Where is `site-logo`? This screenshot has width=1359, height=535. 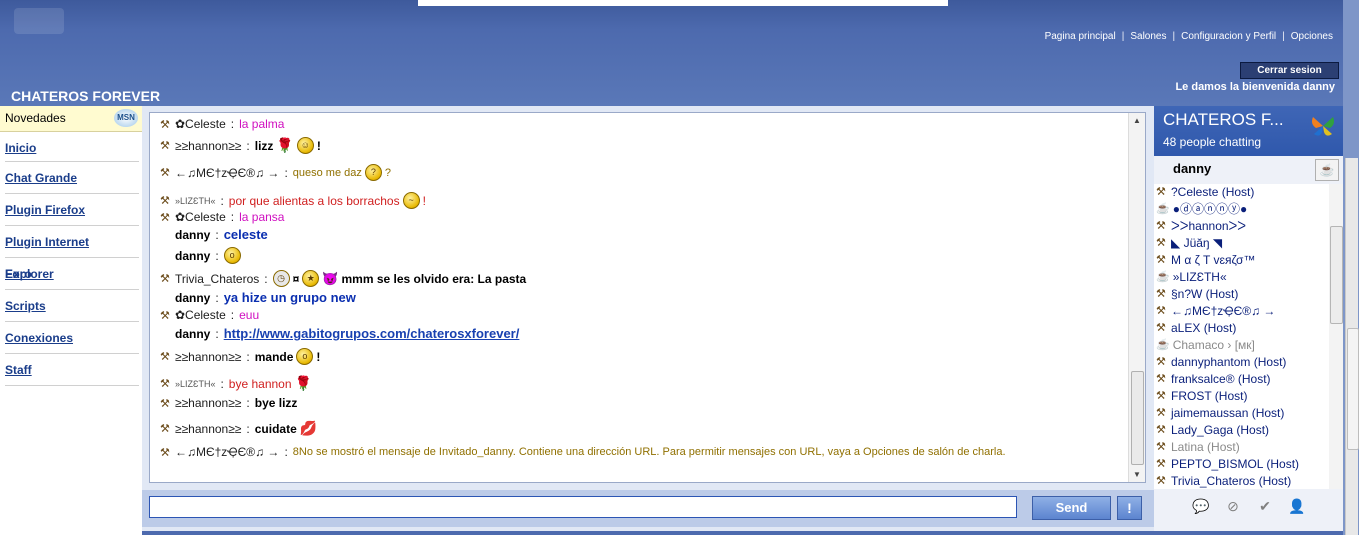
site-logo is located at coordinates (39, 21).